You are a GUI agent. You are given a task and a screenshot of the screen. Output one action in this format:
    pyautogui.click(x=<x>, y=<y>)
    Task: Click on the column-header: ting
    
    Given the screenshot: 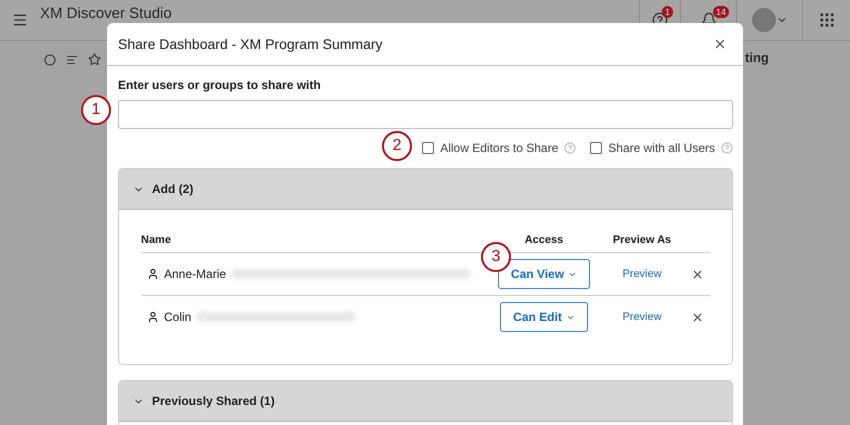 What is the action you would take?
    pyautogui.click(x=757, y=57)
    